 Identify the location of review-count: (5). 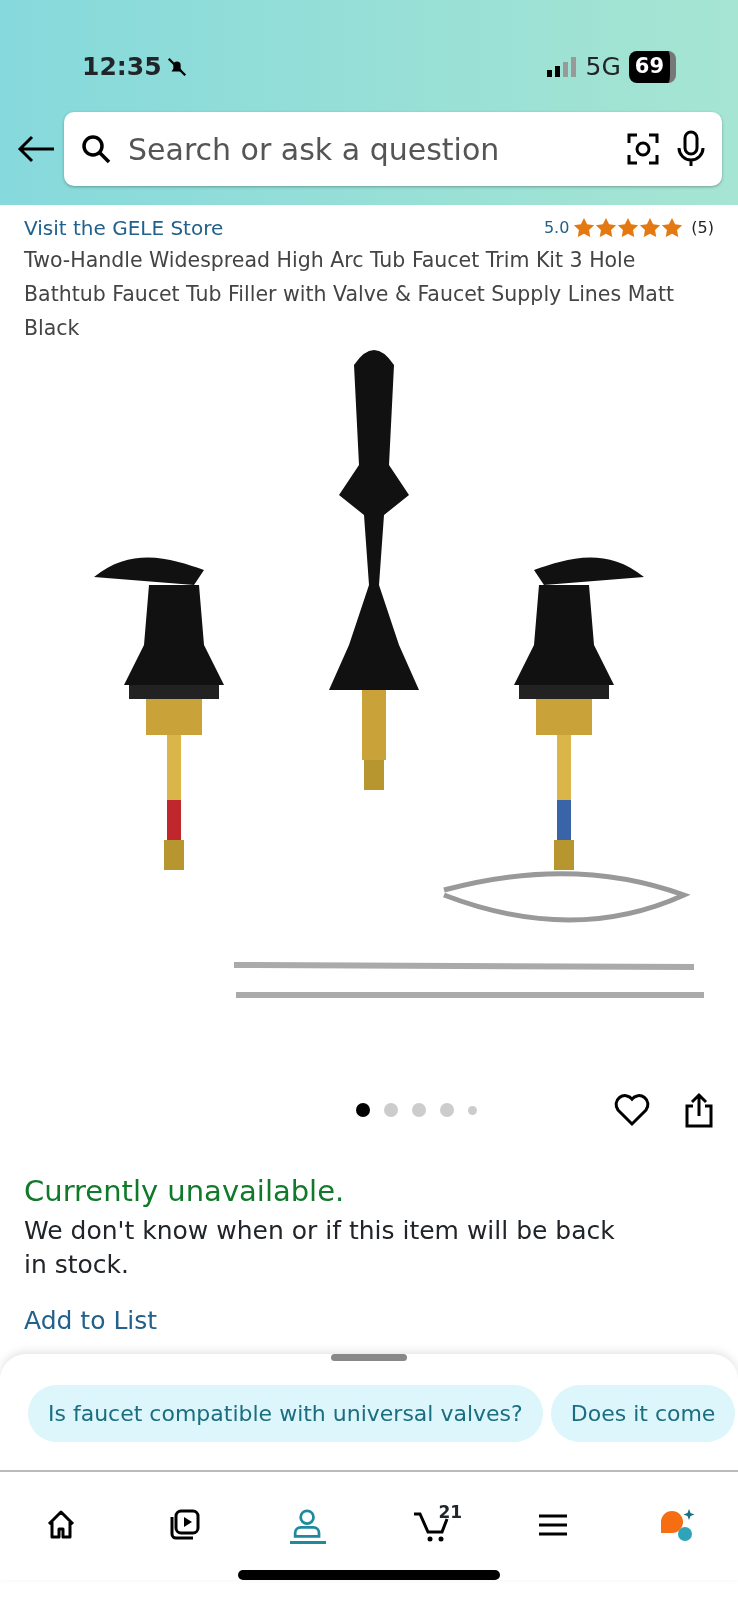
(702, 228).